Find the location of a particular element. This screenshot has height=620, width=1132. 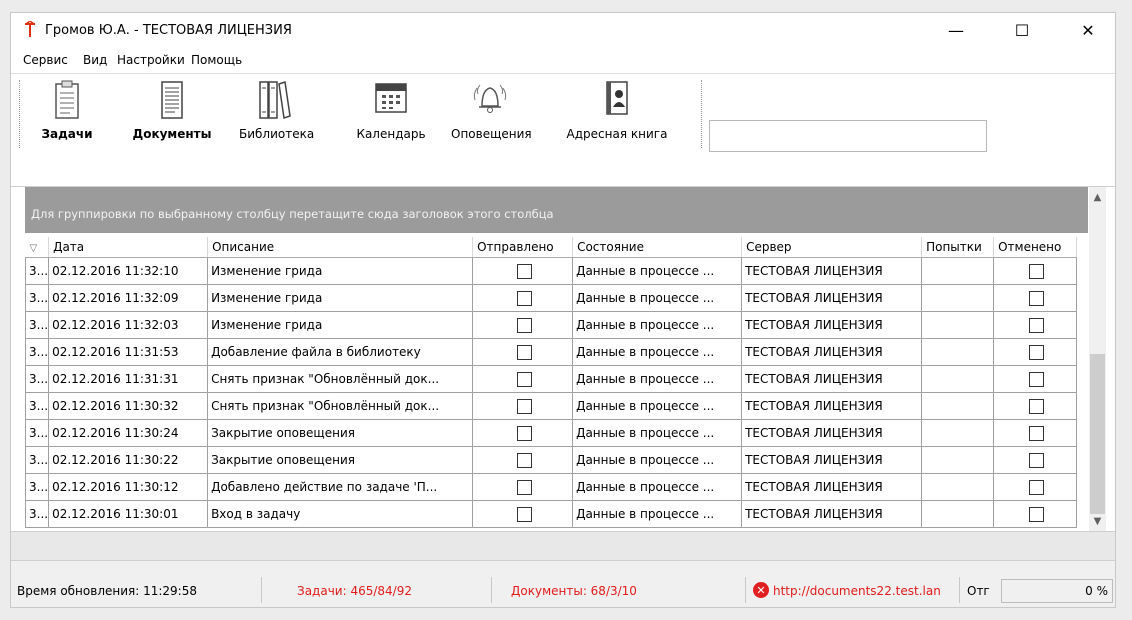

menu-service: Сервис is located at coordinates (45, 60).